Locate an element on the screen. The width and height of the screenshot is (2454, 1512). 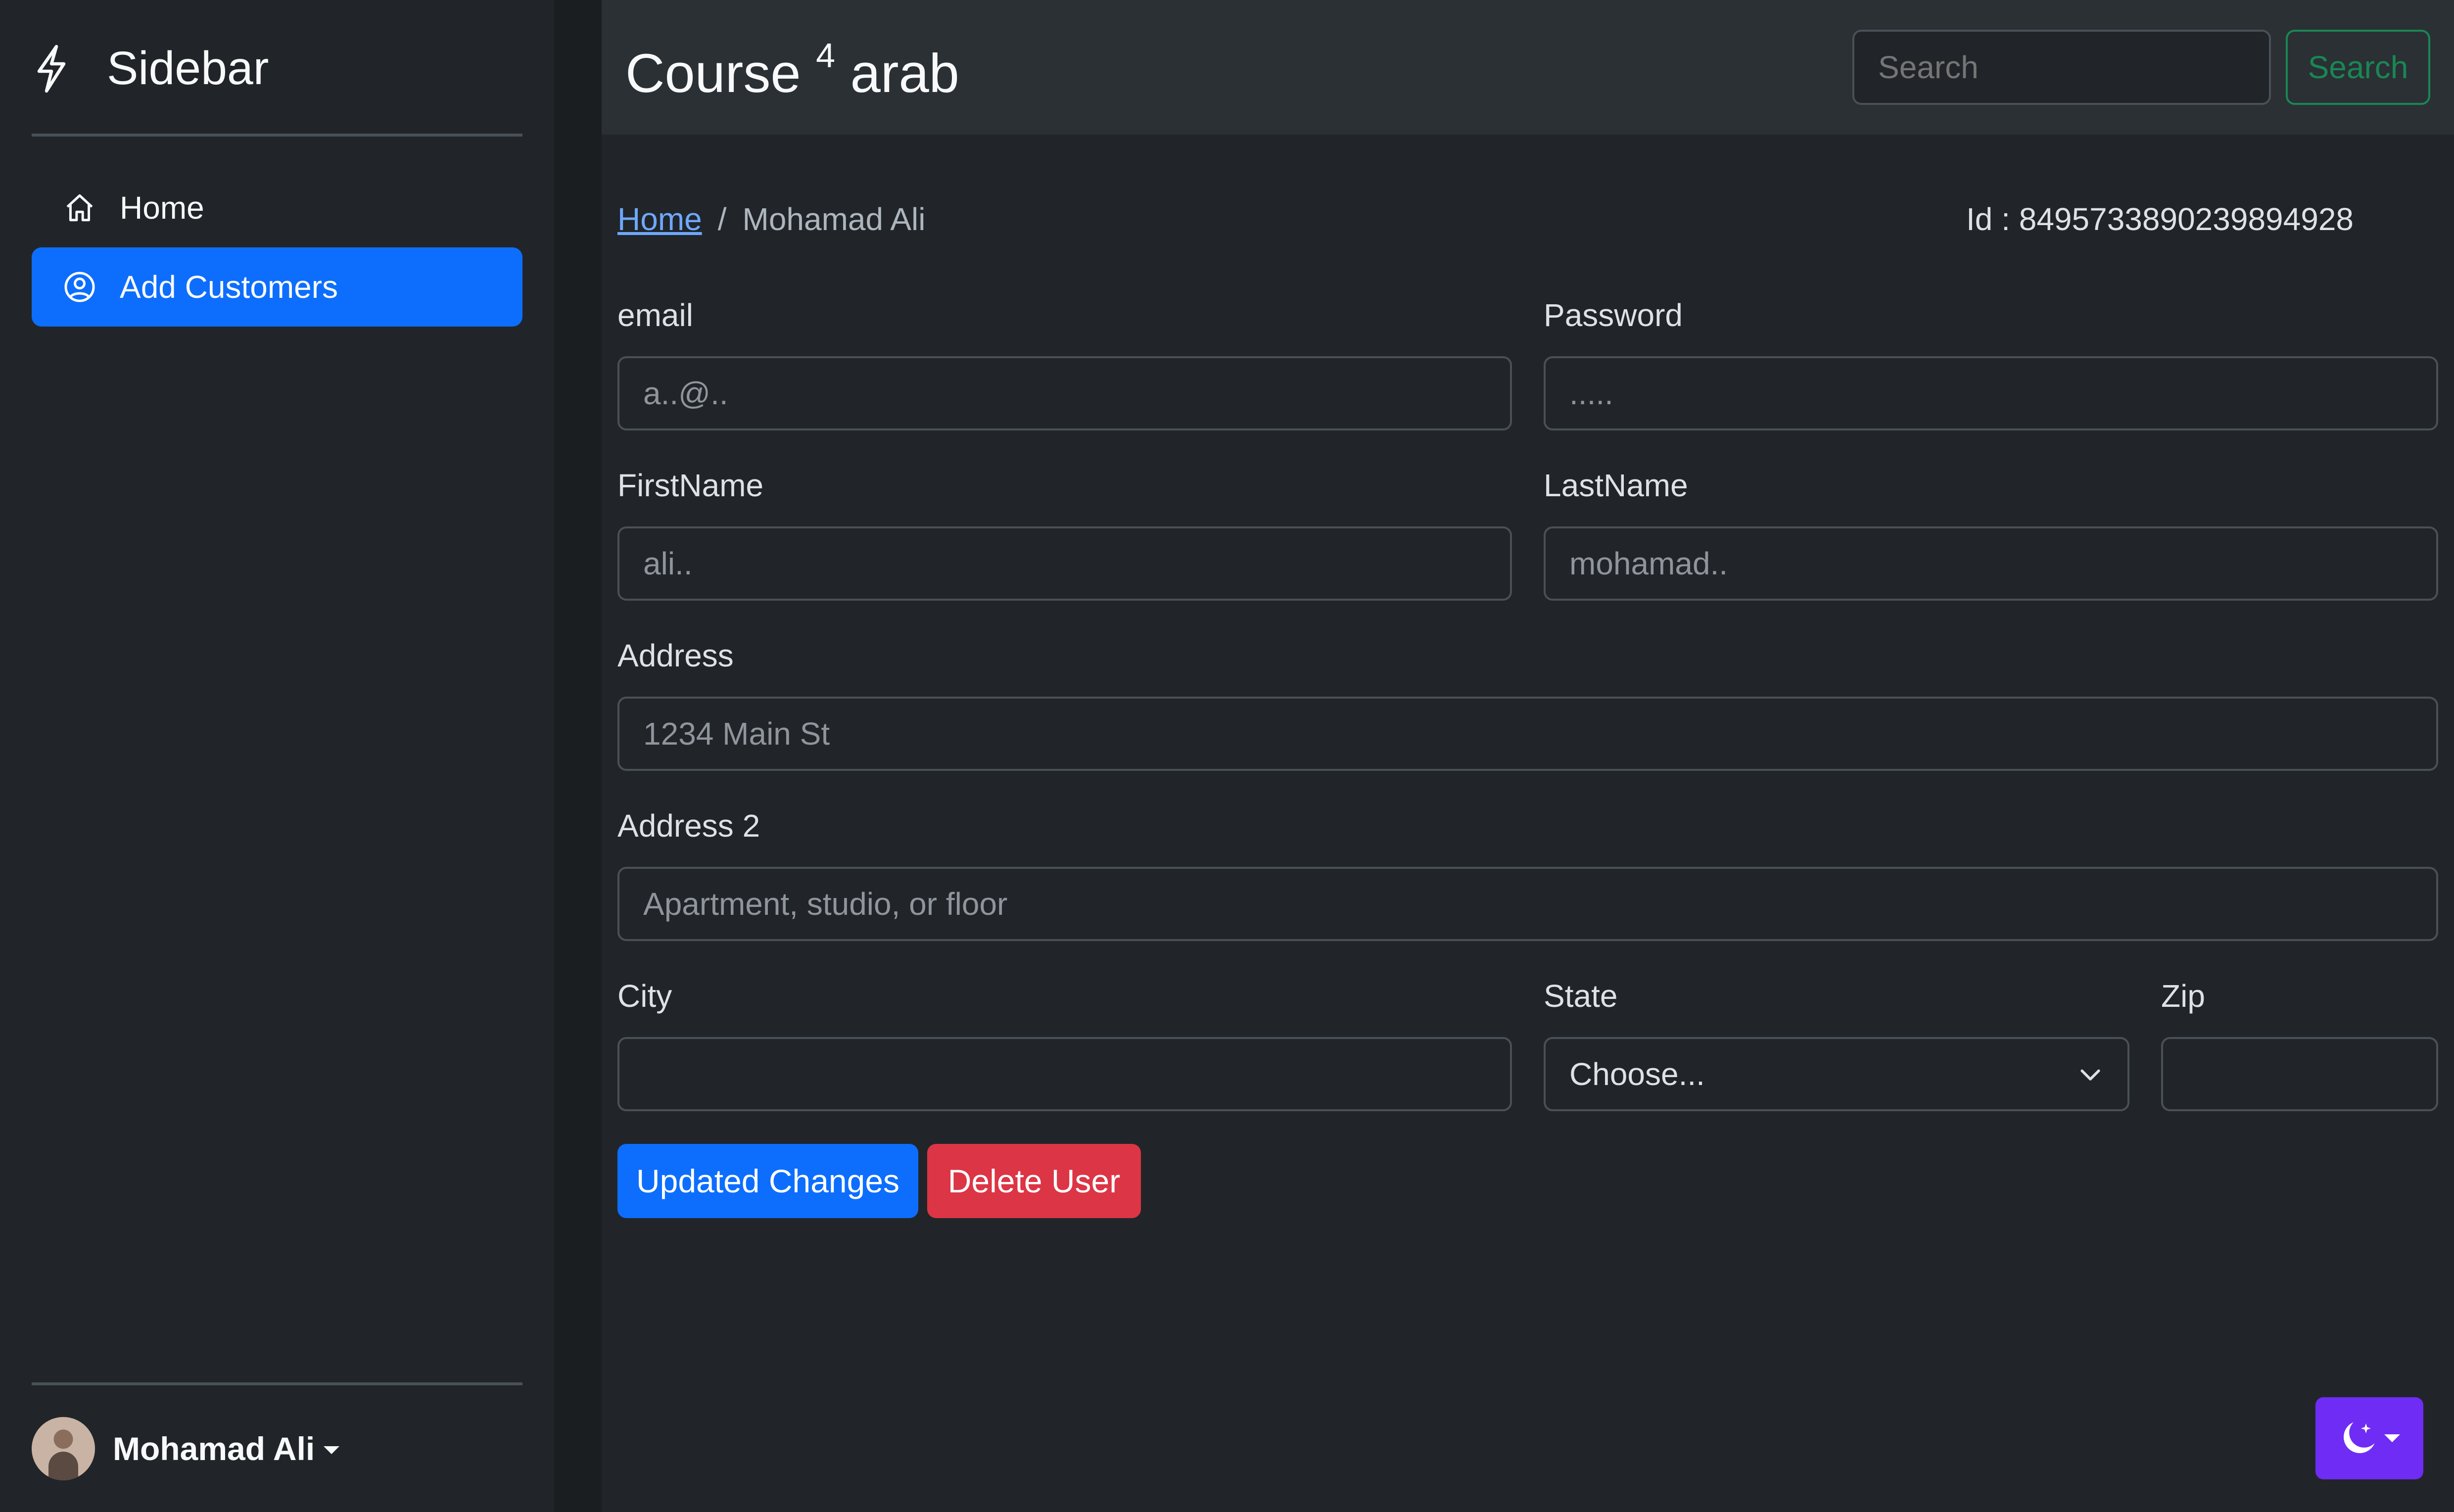
title-suffix: arab is located at coordinates (904, 73).